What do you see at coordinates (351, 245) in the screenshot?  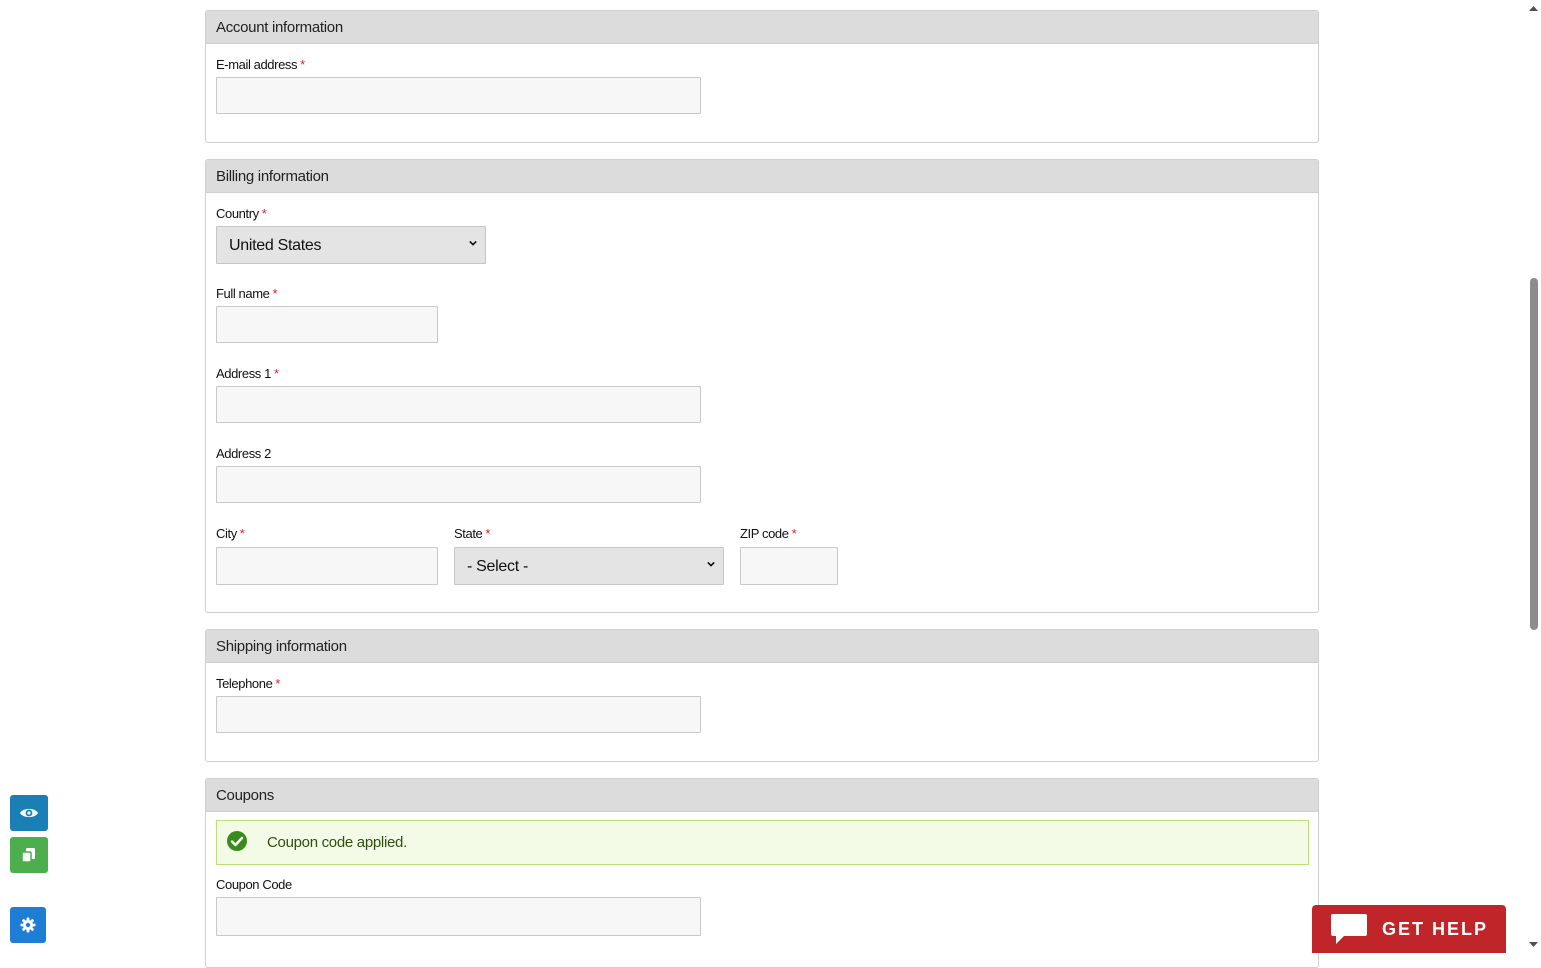 I see `country-select: United States` at bounding box center [351, 245].